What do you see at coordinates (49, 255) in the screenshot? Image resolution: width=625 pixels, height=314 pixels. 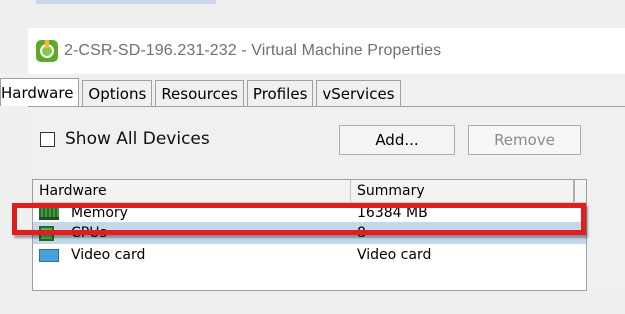 I see `video-card-icon` at bounding box center [49, 255].